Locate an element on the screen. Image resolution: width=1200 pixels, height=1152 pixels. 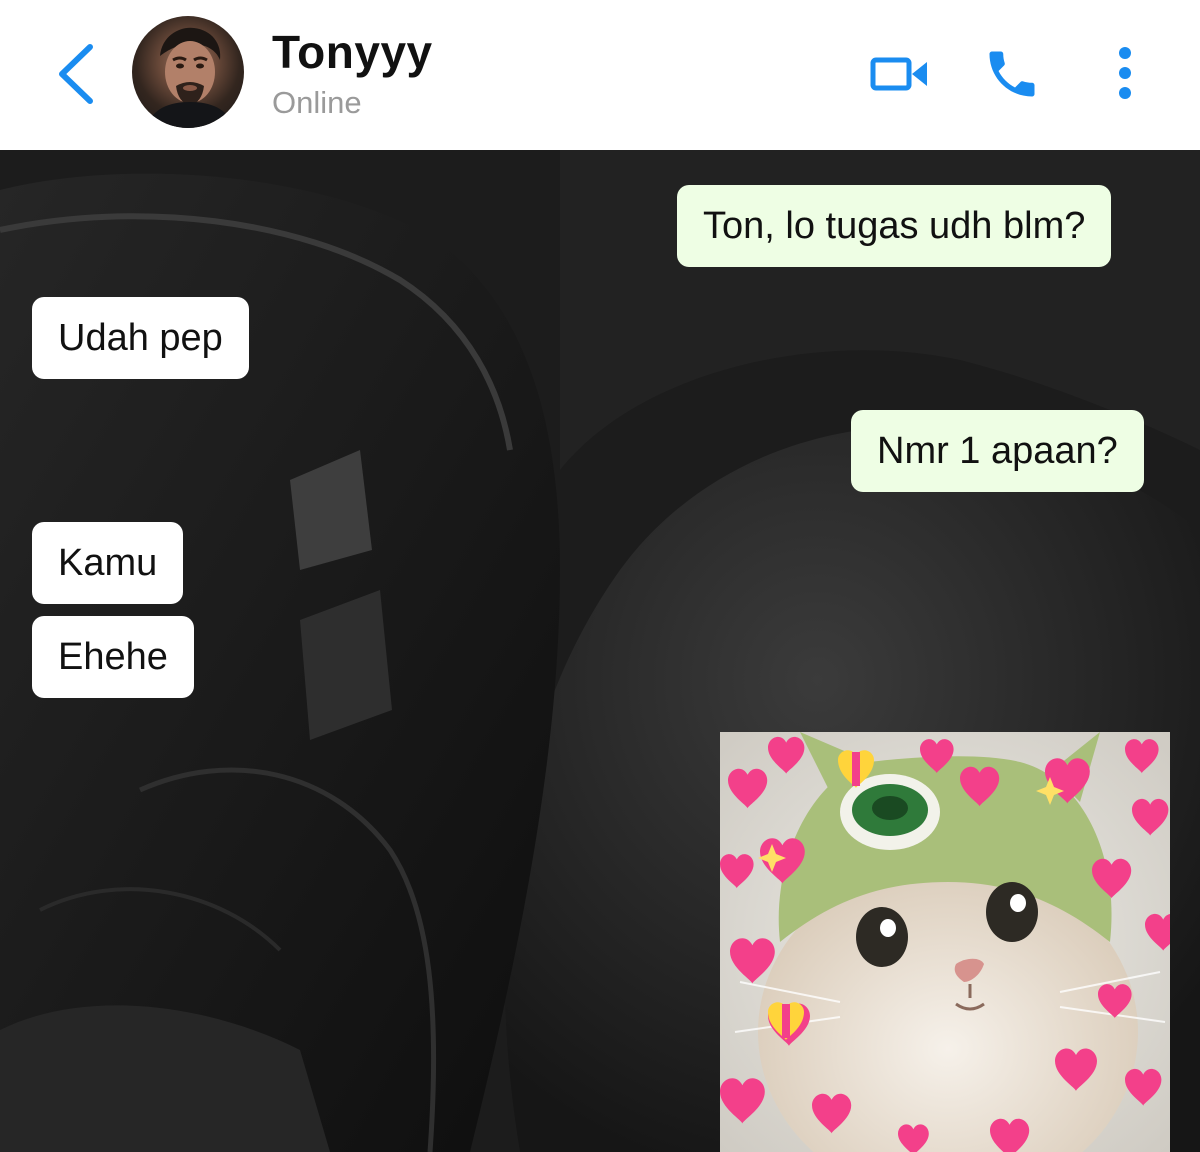
voice-call-button is located at coordinates (1012, 76).